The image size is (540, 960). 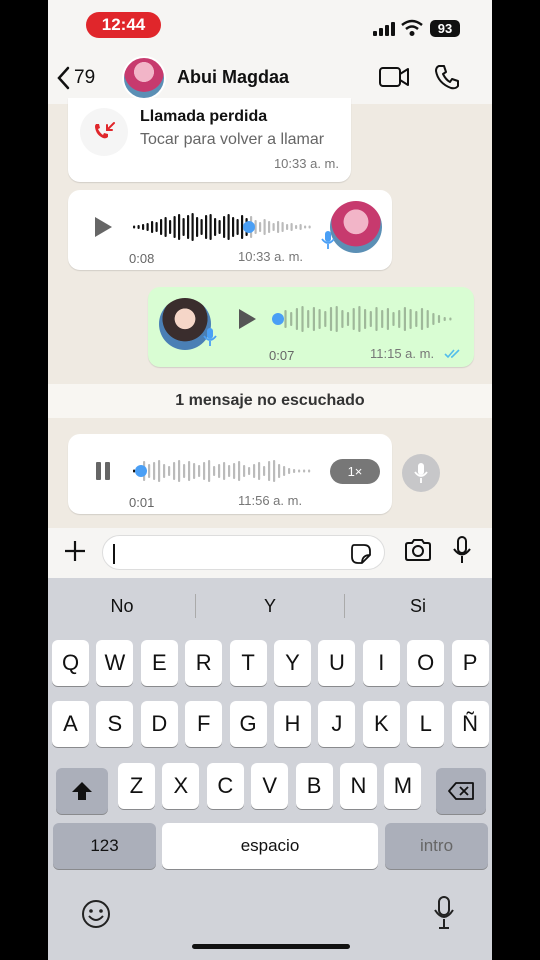 I want to click on key-a: A, so click(x=70, y=724).